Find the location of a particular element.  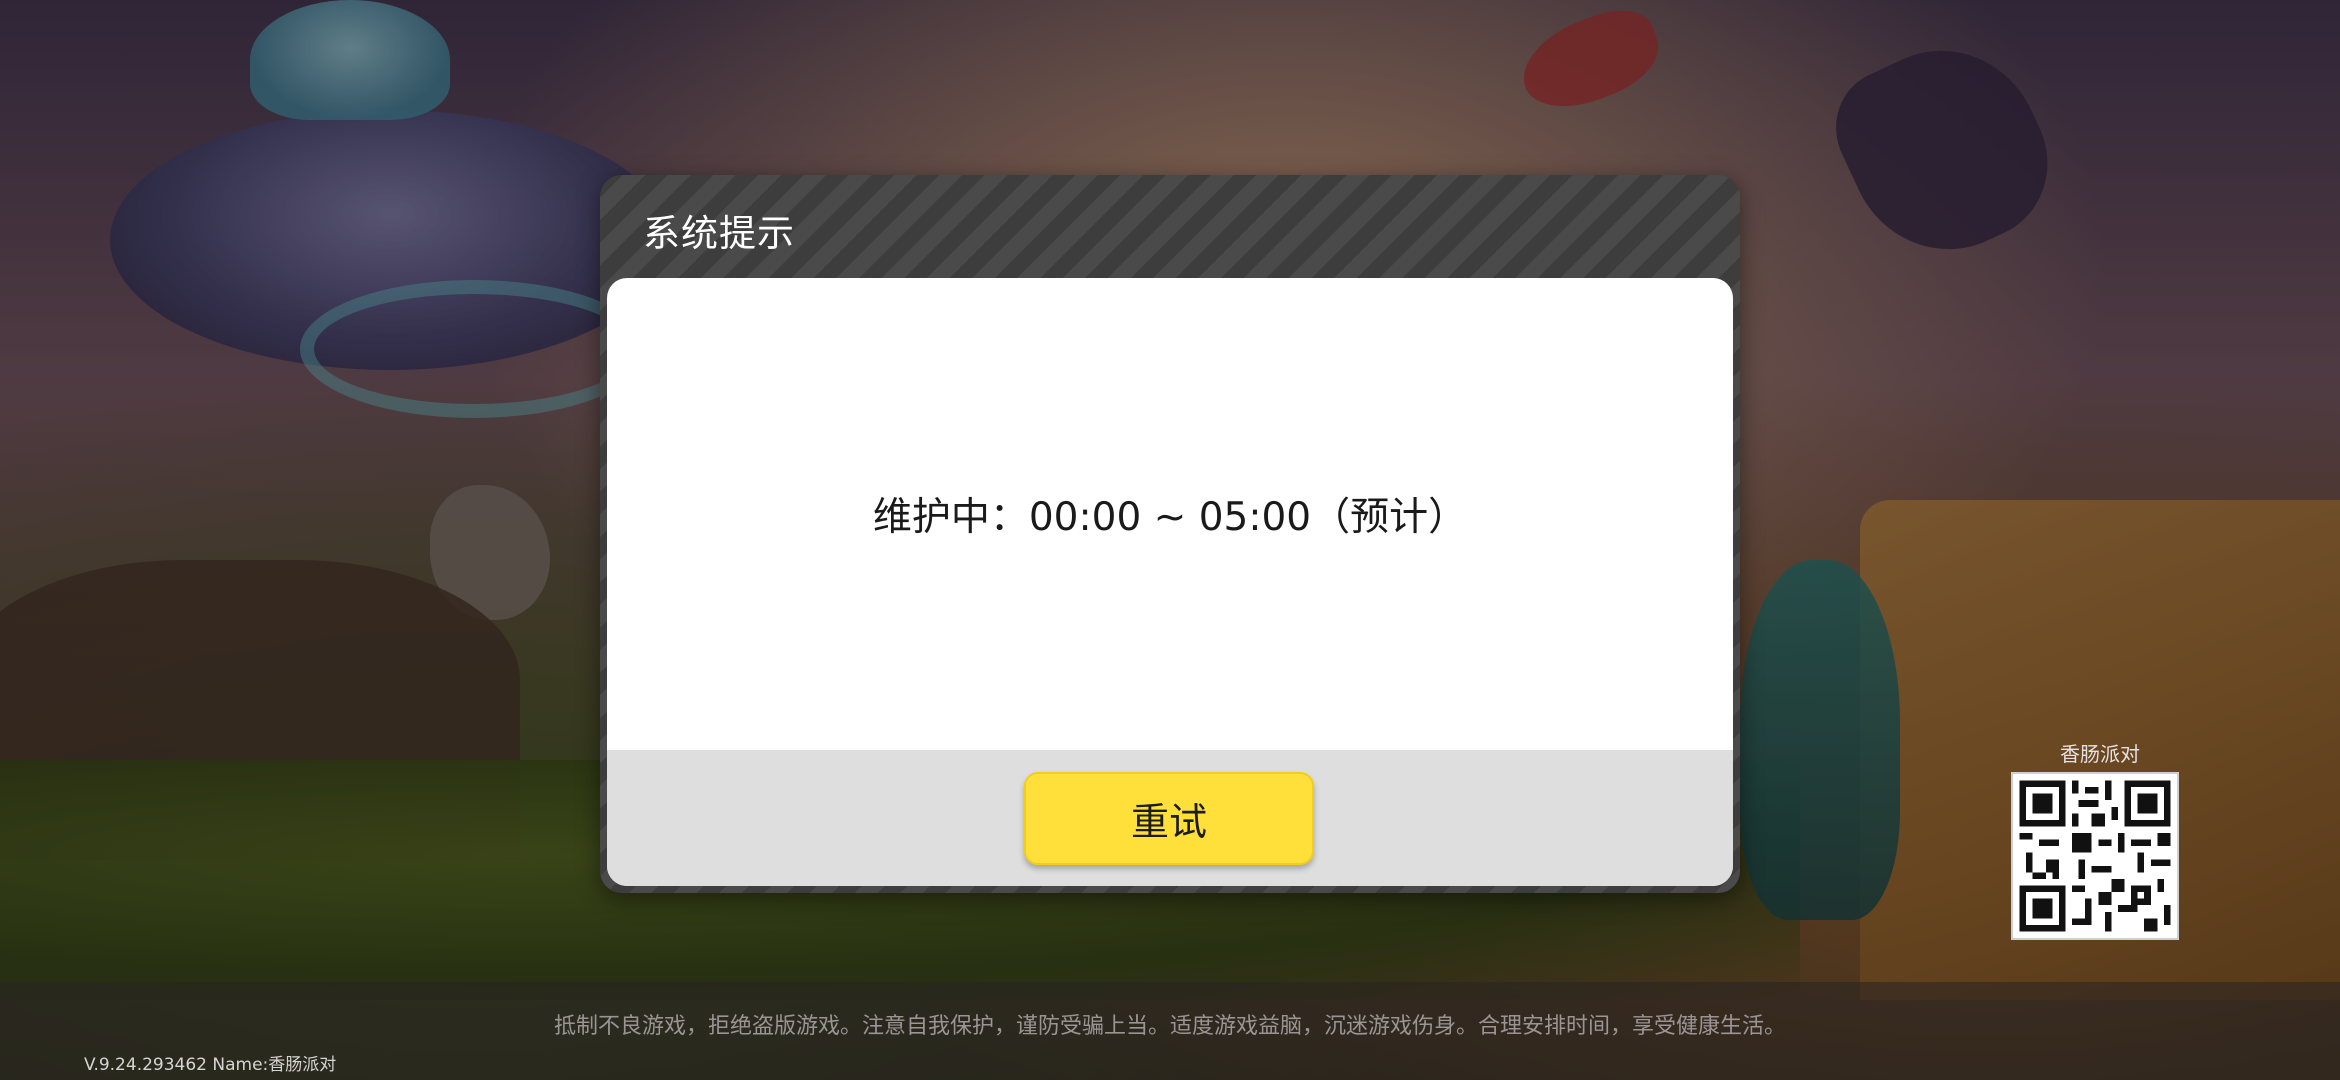

qr-code-label: 香肠派对 is located at coordinates (2100, 754).